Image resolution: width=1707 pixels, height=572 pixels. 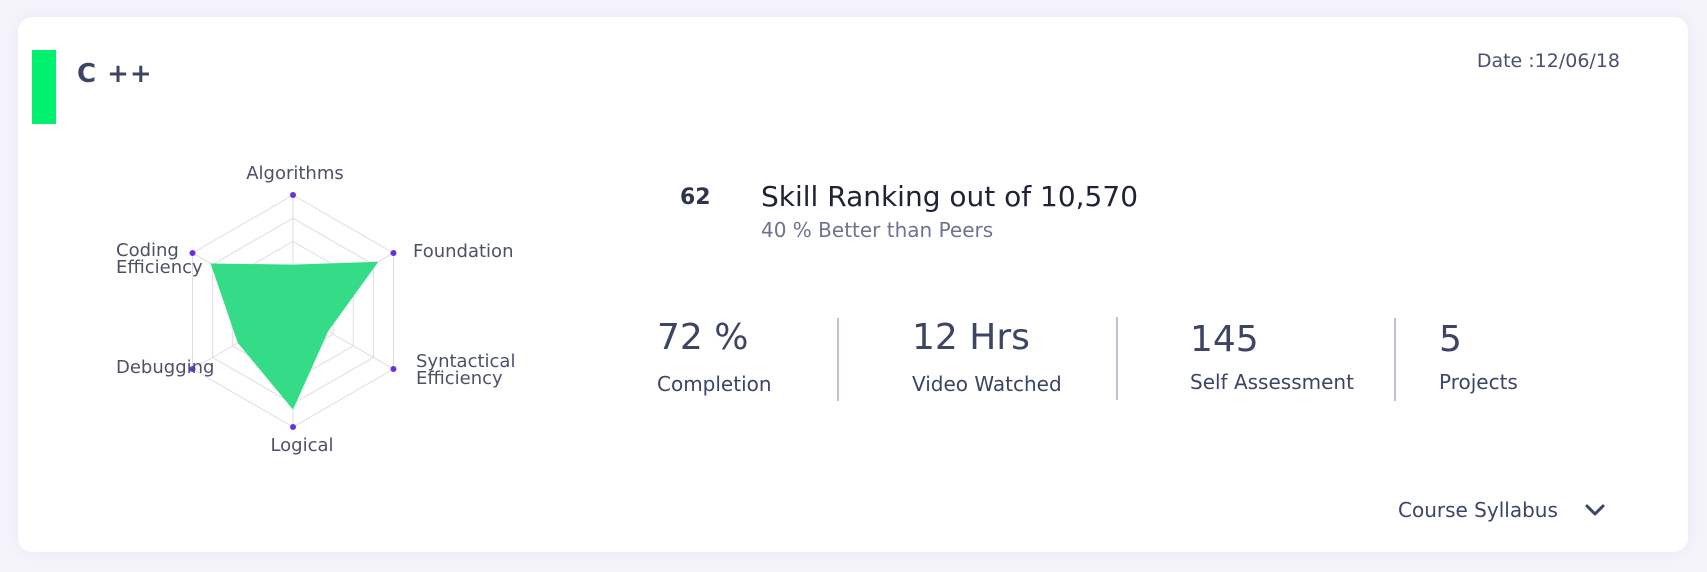 I want to click on course-date: Date :12/06/18, so click(x=1548, y=61).